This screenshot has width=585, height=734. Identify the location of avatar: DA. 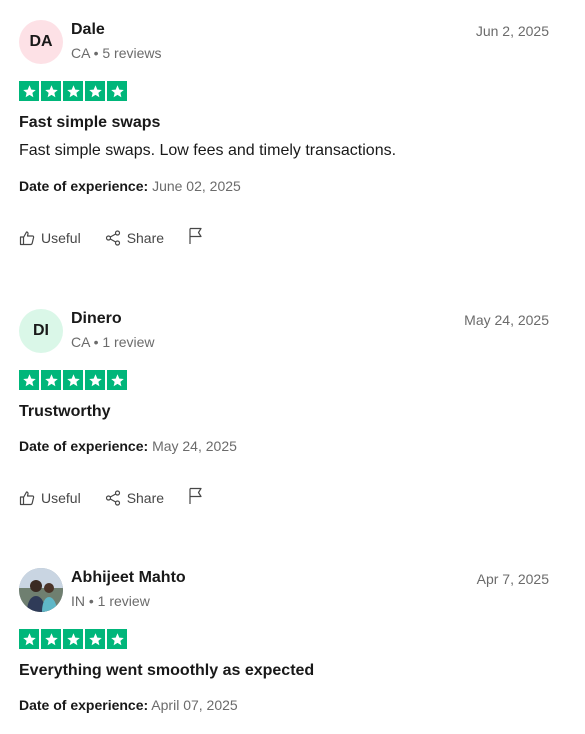
(41, 42).